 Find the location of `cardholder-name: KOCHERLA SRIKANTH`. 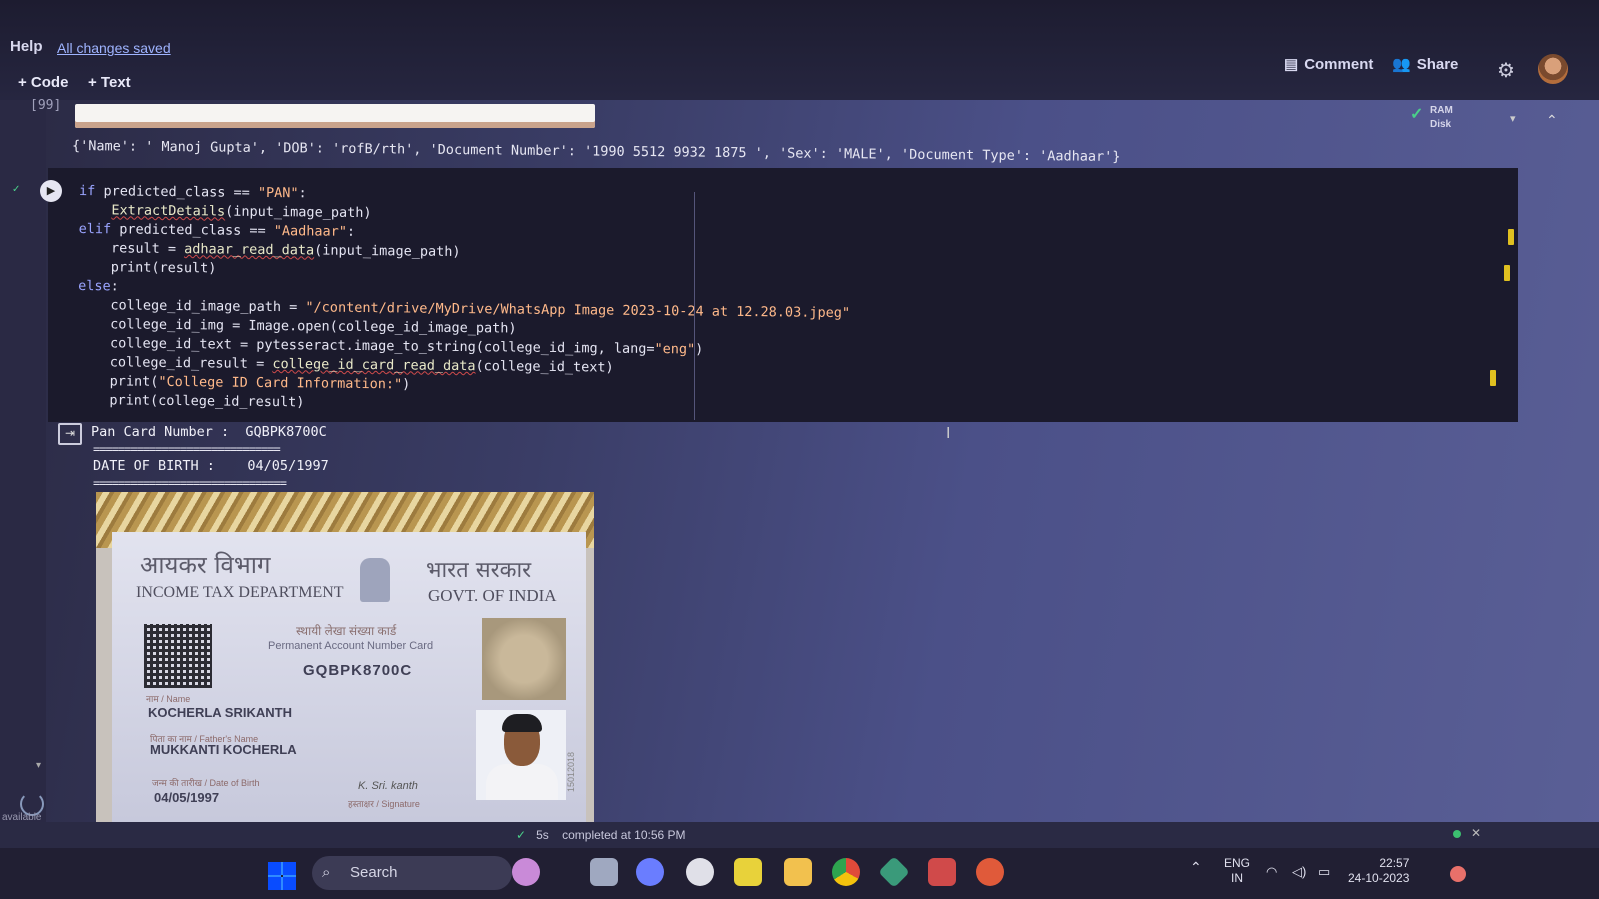

cardholder-name: KOCHERLA SRIKANTH is located at coordinates (220, 712).